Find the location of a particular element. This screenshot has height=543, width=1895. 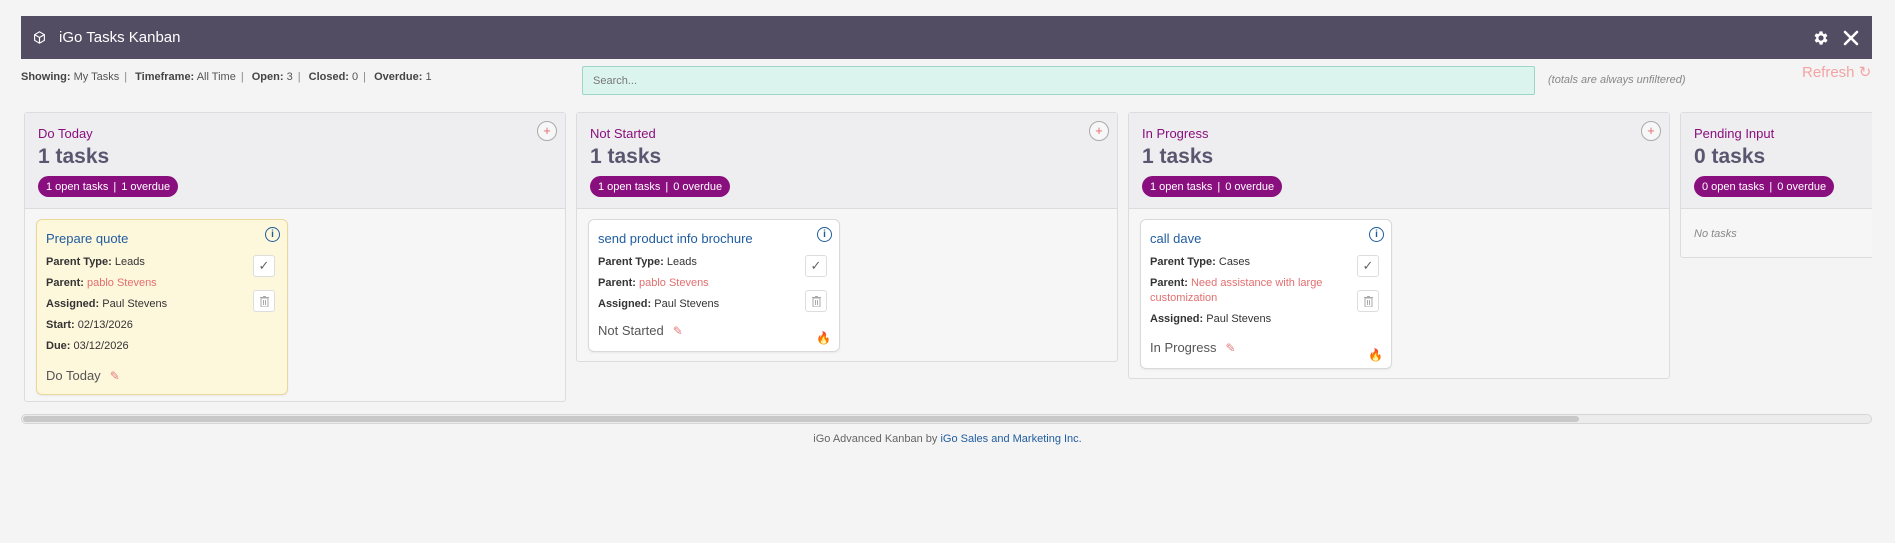

refresh-button: Refresh ↻ is located at coordinates (1836, 72).